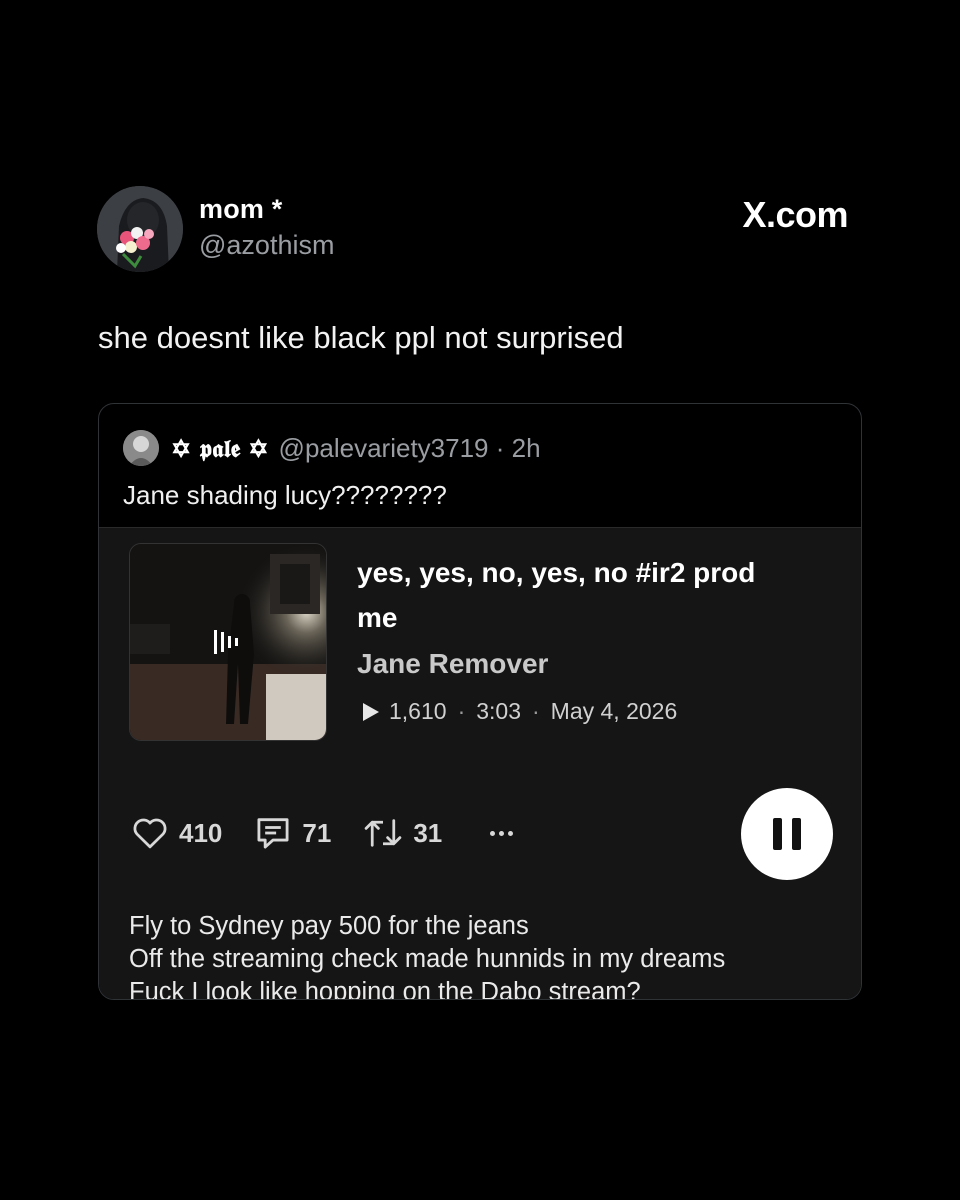 The height and width of the screenshot is (1200, 960). Describe the element at coordinates (418, 711) in the screenshot. I see `play-count: 1,610` at that location.